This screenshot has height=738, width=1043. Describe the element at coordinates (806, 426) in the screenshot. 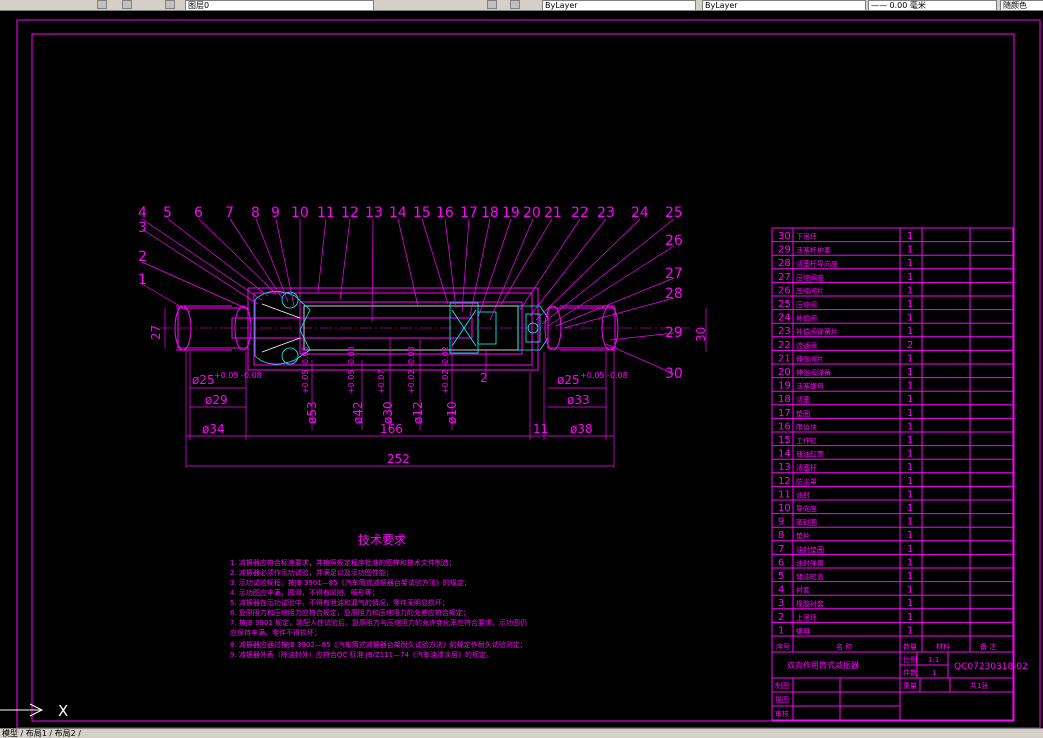

I see `table-row-name: 限位块` at that location.